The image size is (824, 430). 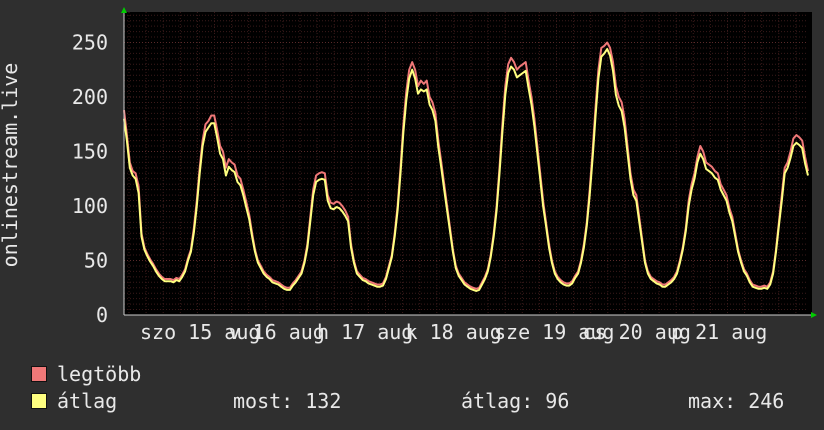 What do you see at coordinates (719, 332) in the screenshot?
I see `x-tick-label: p 21 aug` at bounding box center [719, 332].